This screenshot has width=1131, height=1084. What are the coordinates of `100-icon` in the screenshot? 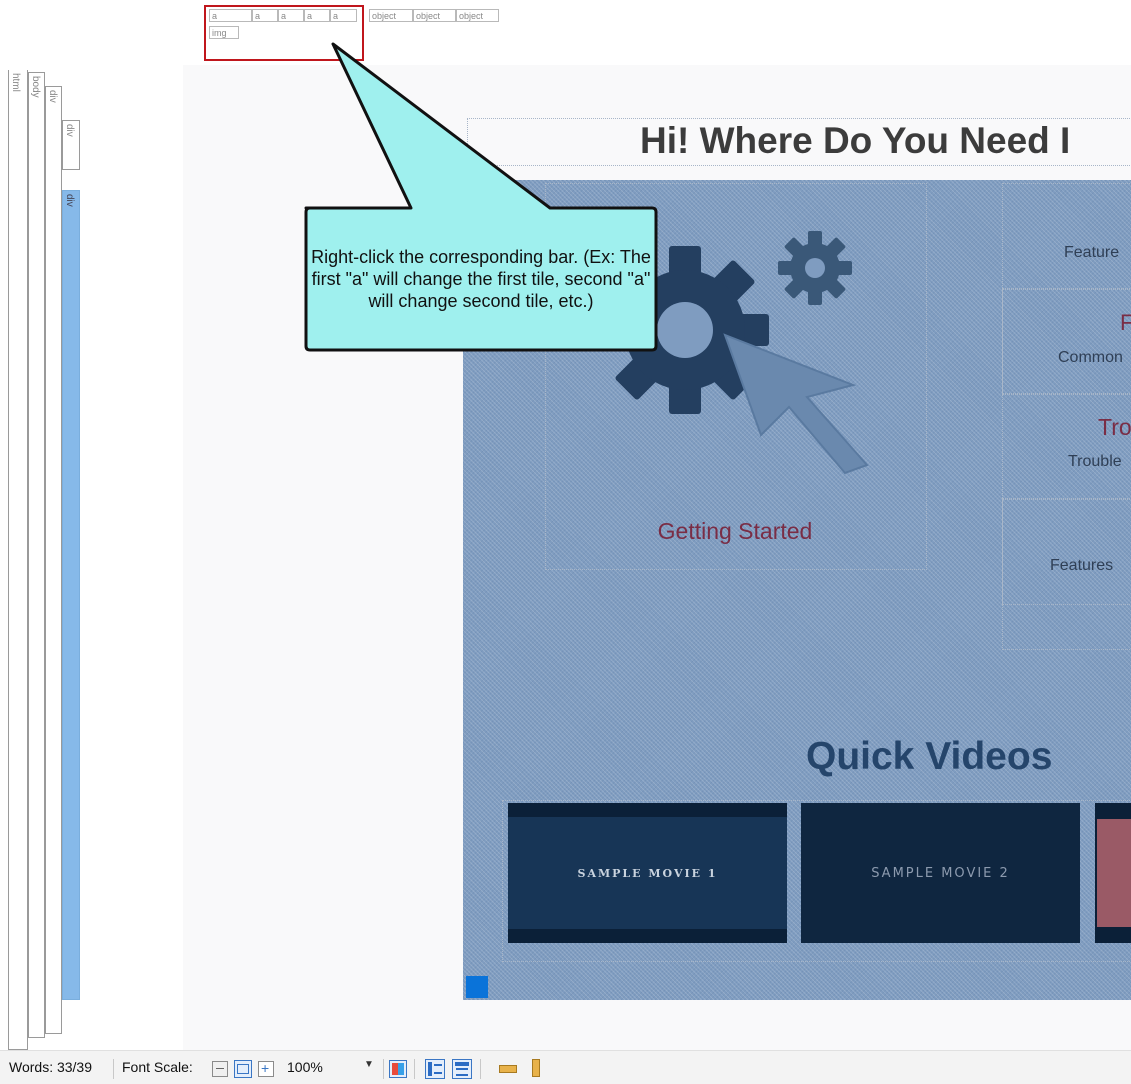 It's located at (243, 1069).